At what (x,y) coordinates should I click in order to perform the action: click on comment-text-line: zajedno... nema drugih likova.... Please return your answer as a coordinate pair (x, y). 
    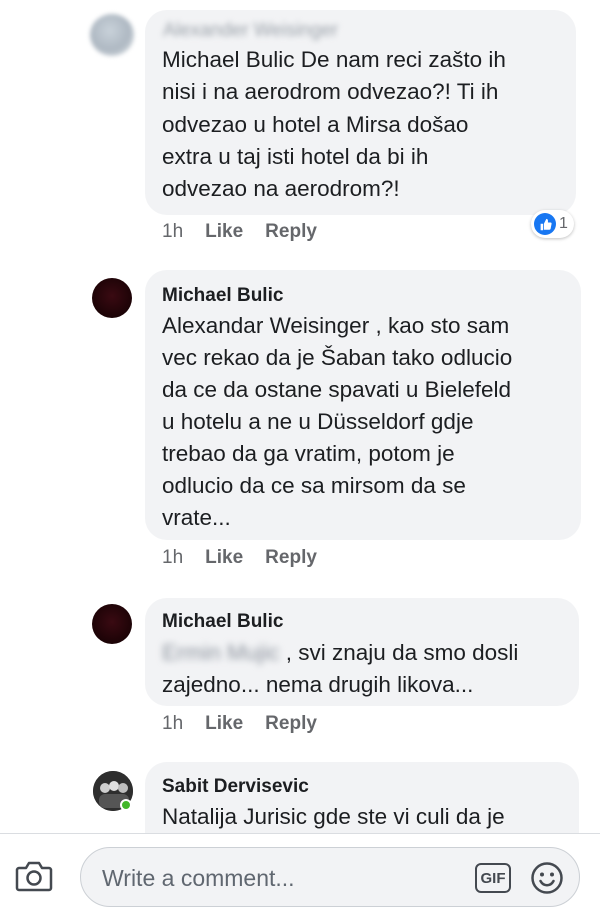
    Looking at the image, I should click on (318, 684).